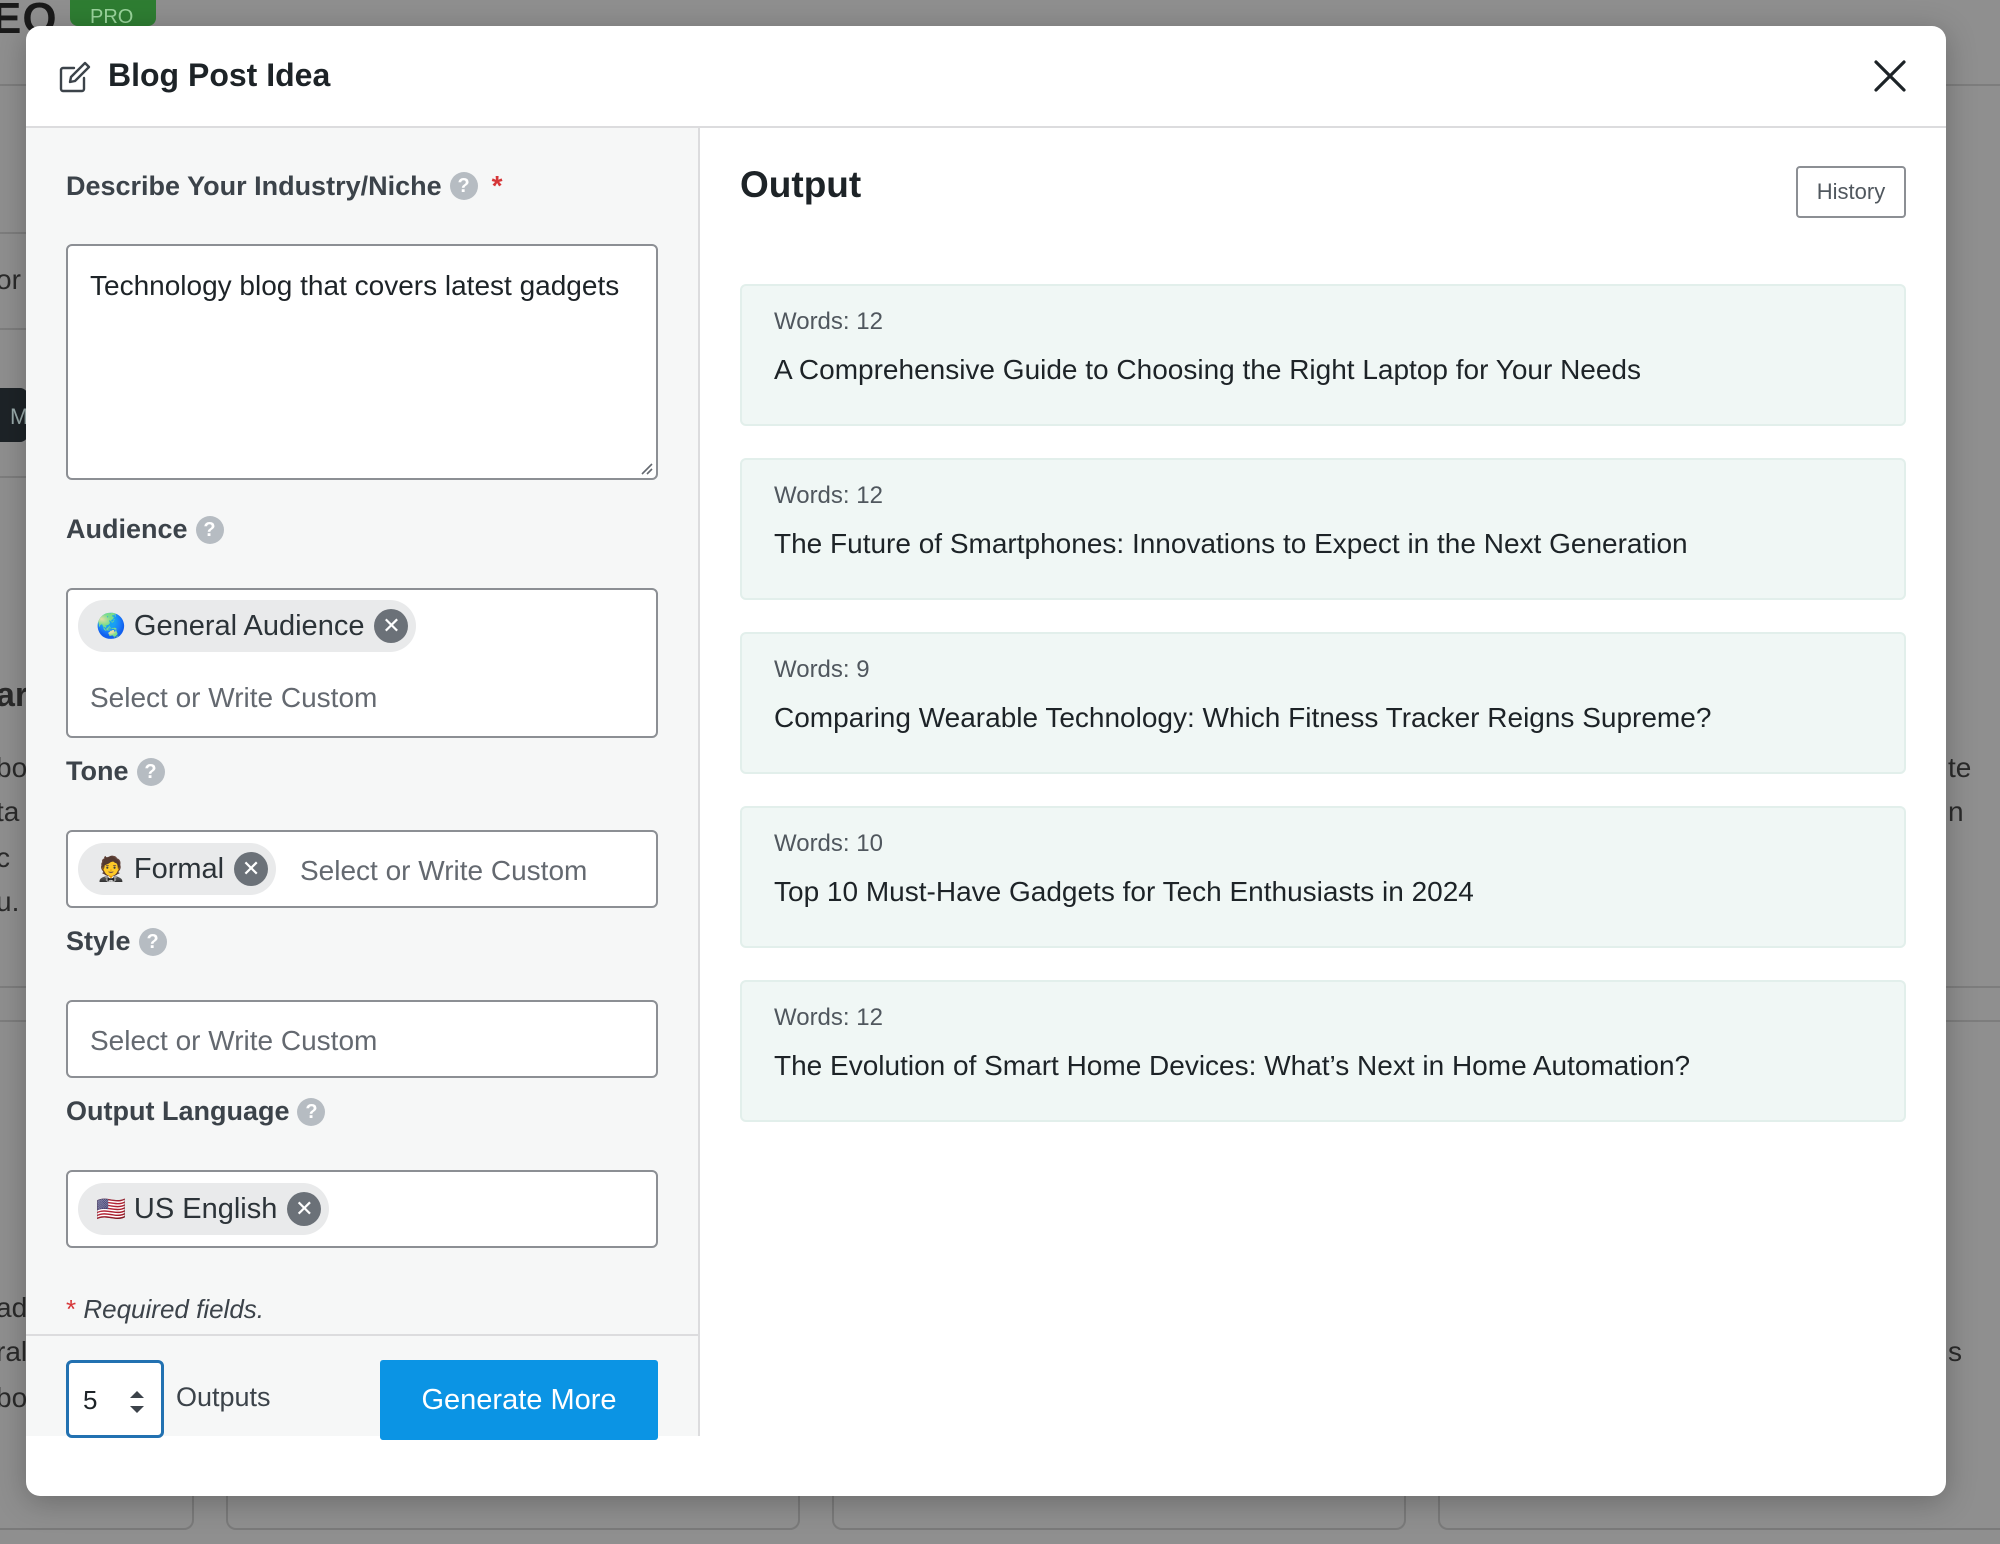 Image resolution: width=2000 pixels, height=1544 pixels. Describe the element at coordinates (233, 698) in the screenshot. I see `audience-input-placeholder: Select or Write Custom` at that location.